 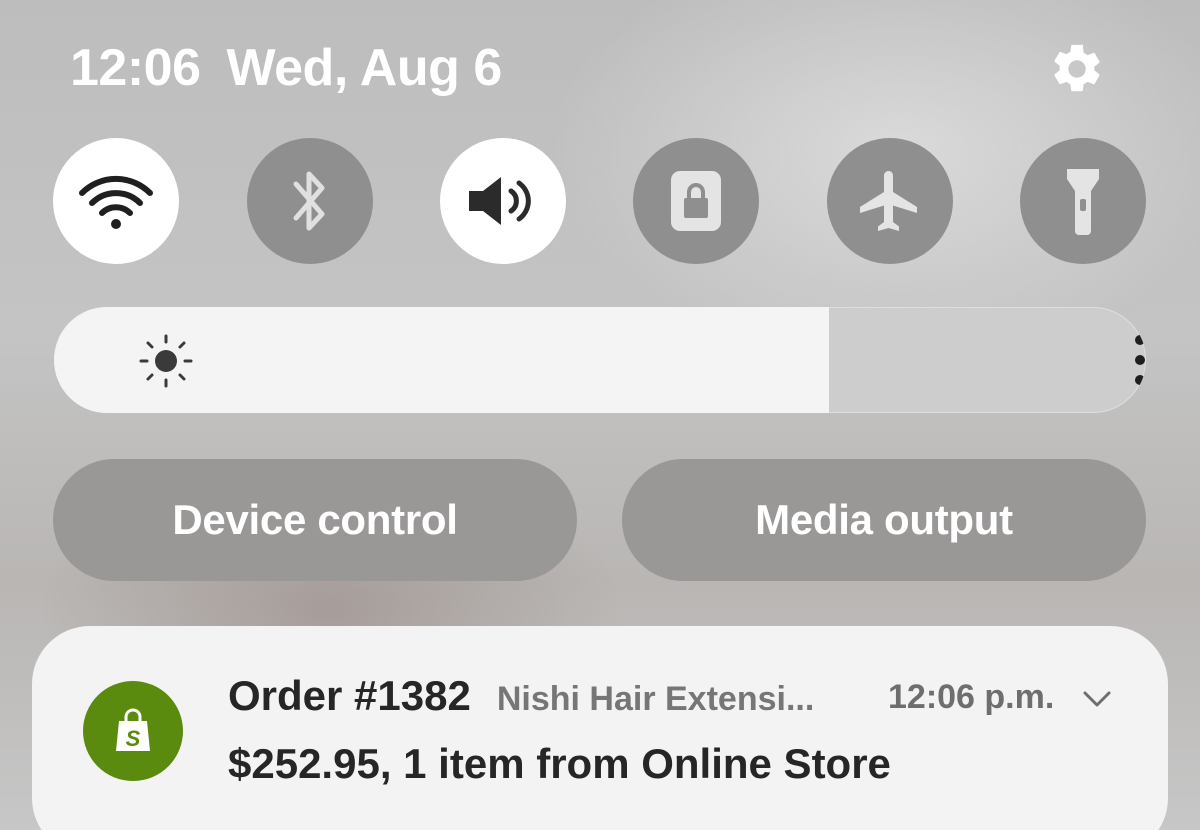 What do you see at coordinates (600, 360) in the screenshot?
I see `brightness-slider` at bounding box center [600, 360].